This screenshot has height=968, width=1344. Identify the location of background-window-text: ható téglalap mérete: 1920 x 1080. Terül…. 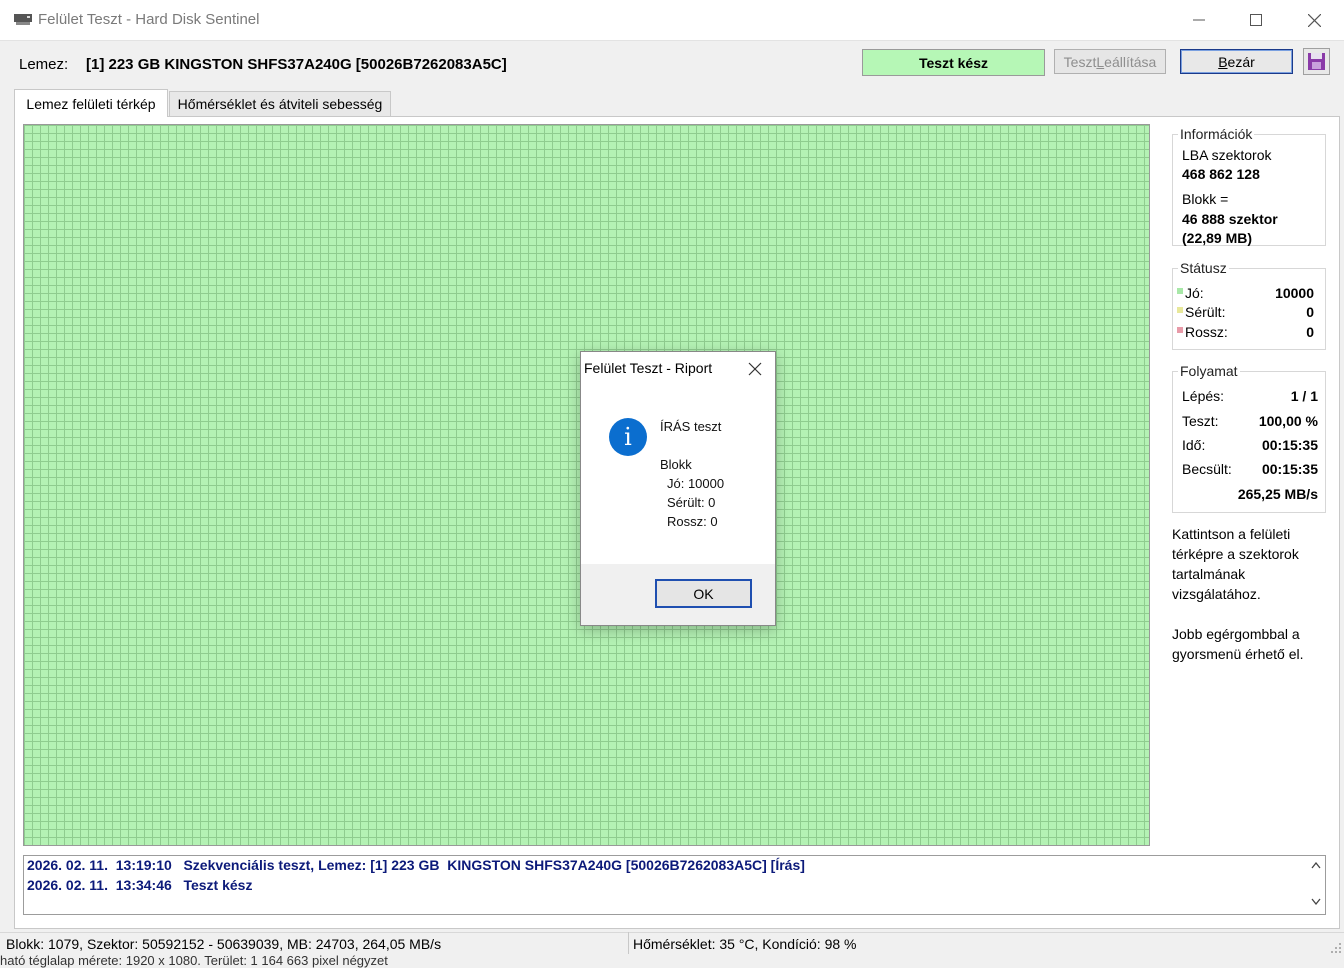
(194, 960).